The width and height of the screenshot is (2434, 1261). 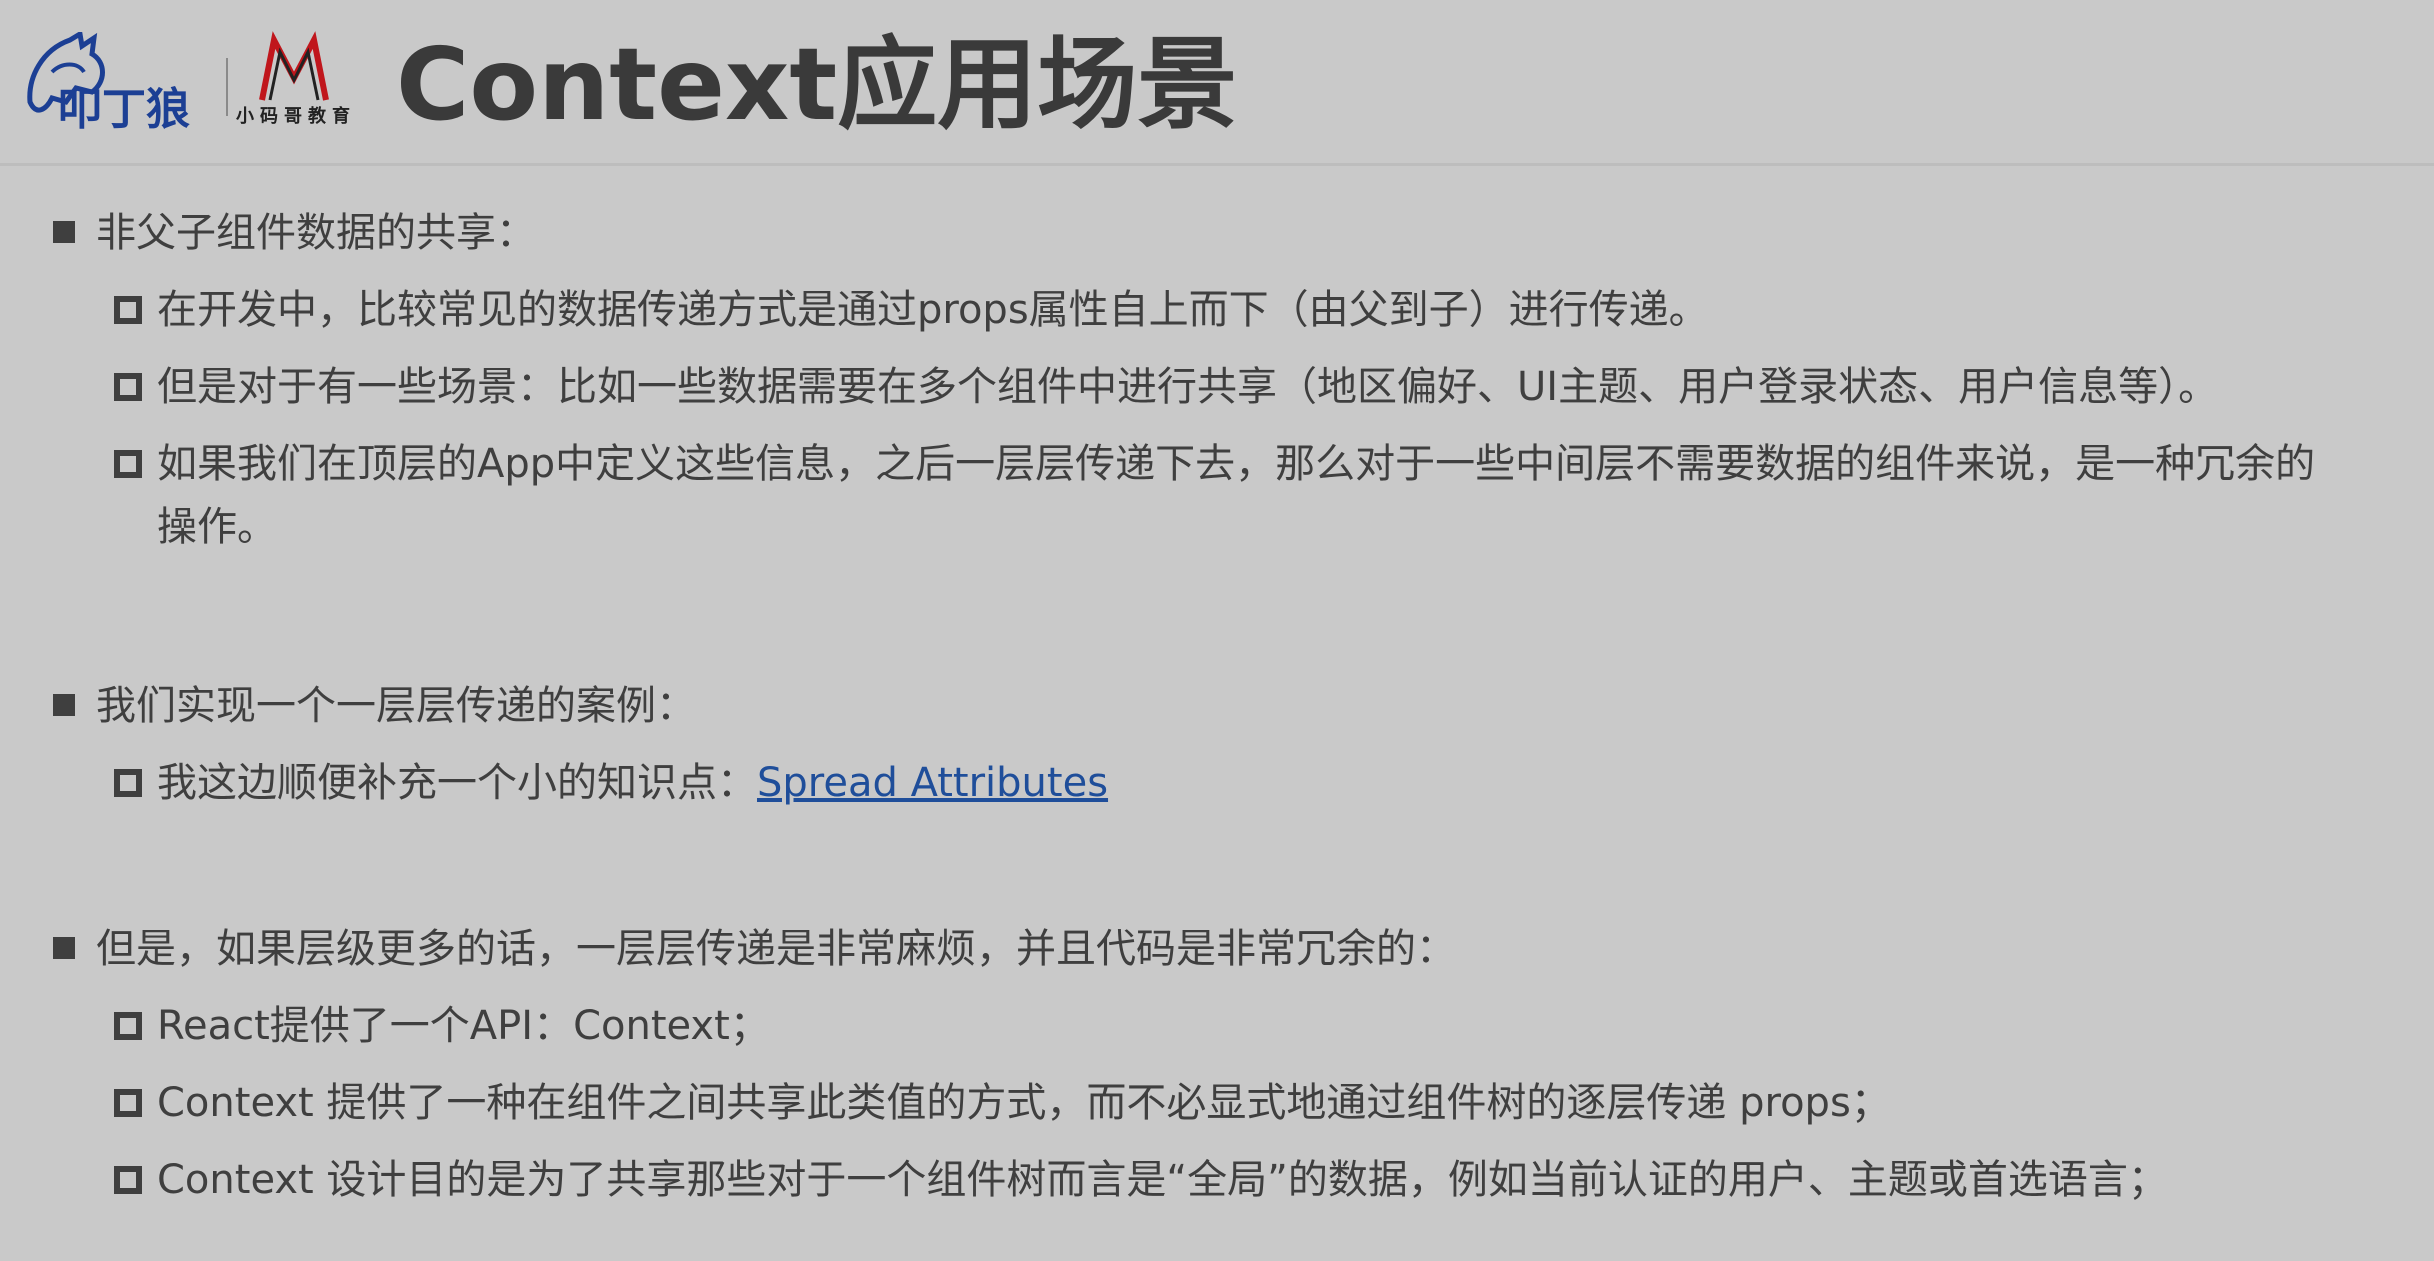 I want to click on list-item: 我这边顺便补充一个小的知识点：Spread Attributes, so click(x=632, y=783).